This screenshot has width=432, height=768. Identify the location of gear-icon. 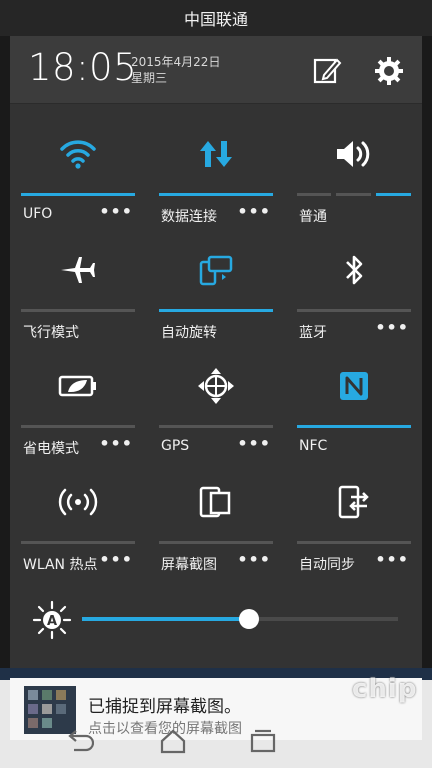
(389, 71).